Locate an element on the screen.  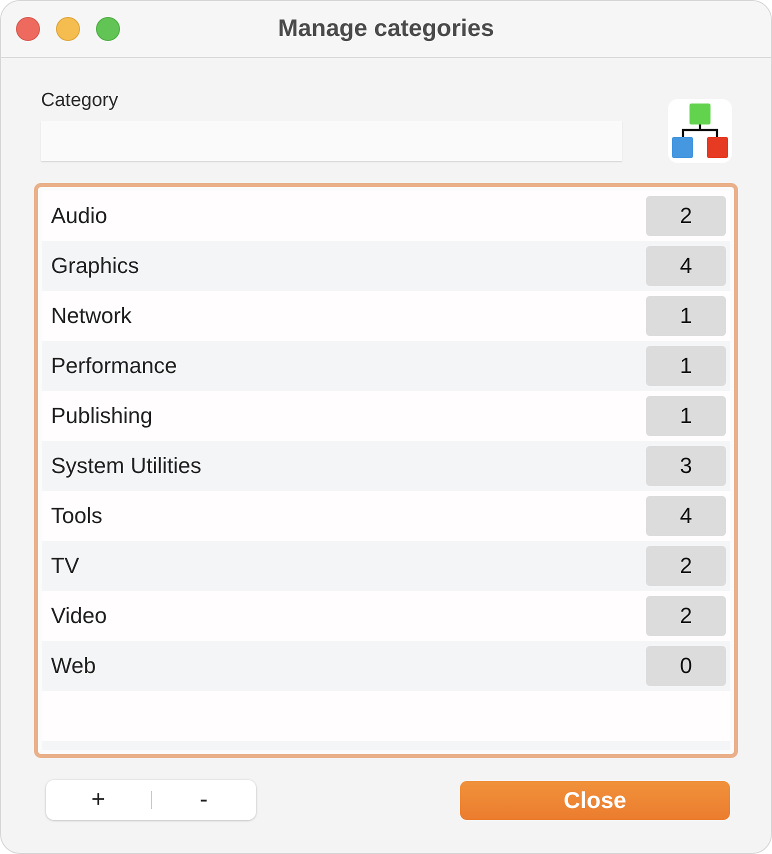
category-row: Audio 2 is located at coordinates (386, 216).